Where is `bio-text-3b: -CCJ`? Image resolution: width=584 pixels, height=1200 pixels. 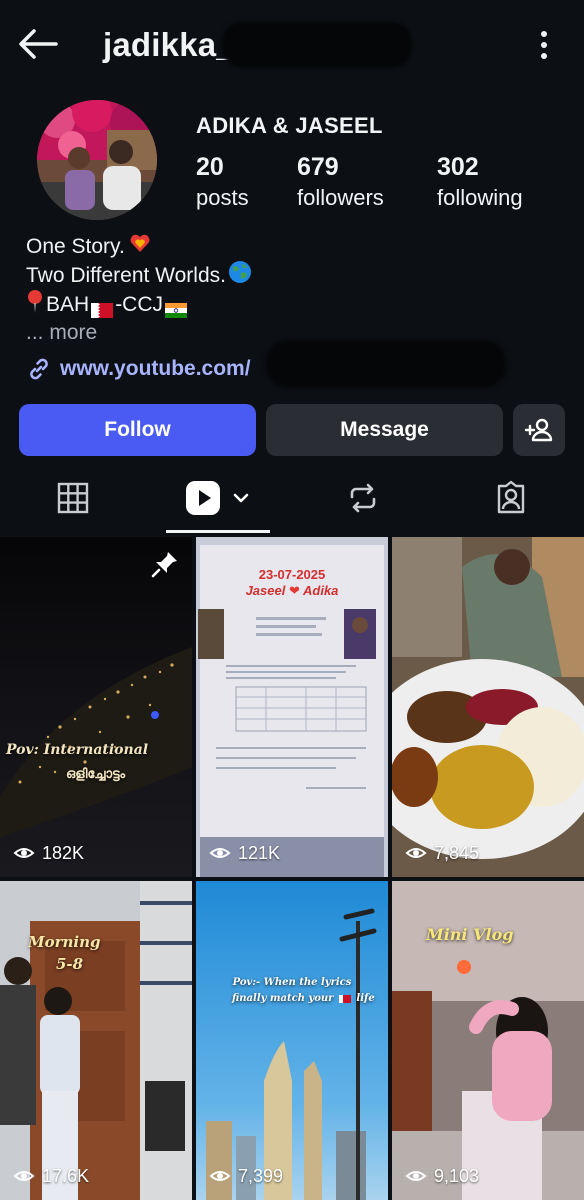
bio-text-3b: -CCJ is located at coordinates (139, 304).